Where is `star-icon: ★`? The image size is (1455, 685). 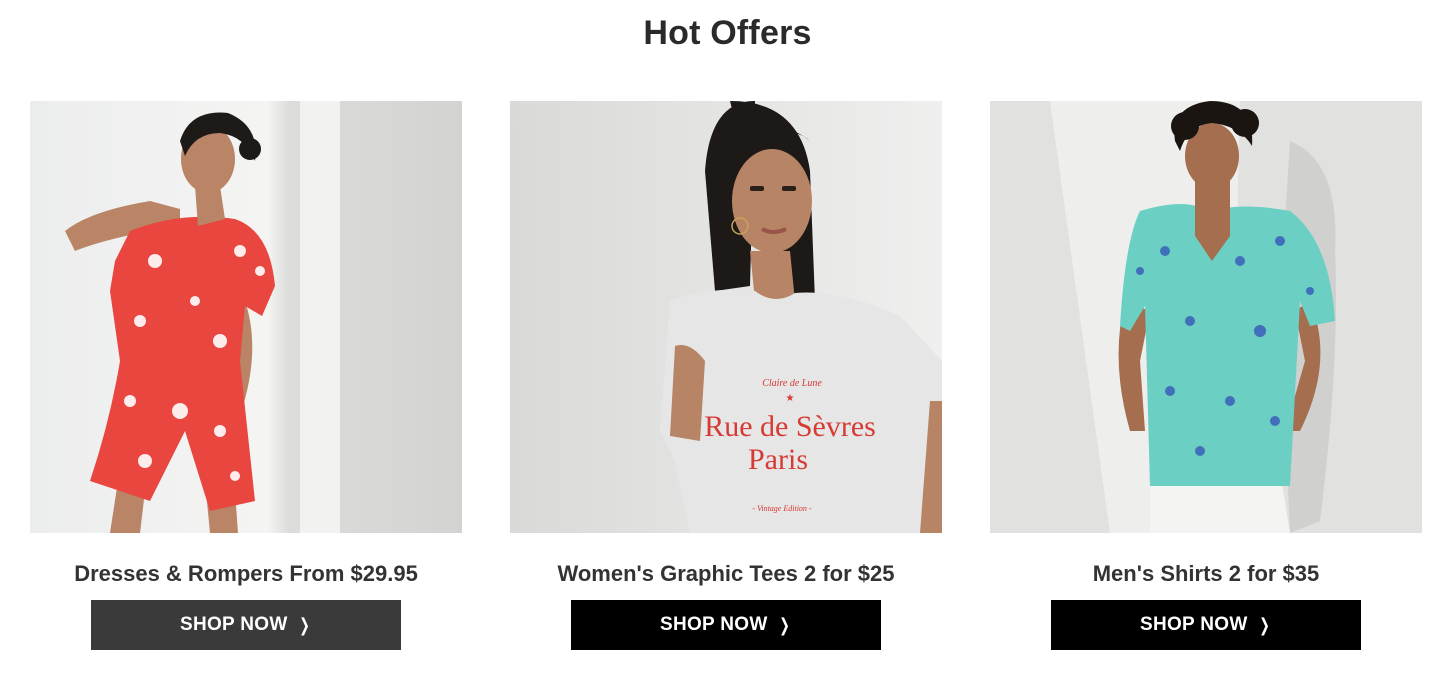
star-icon: ★ is located at coordinates (790, 398).